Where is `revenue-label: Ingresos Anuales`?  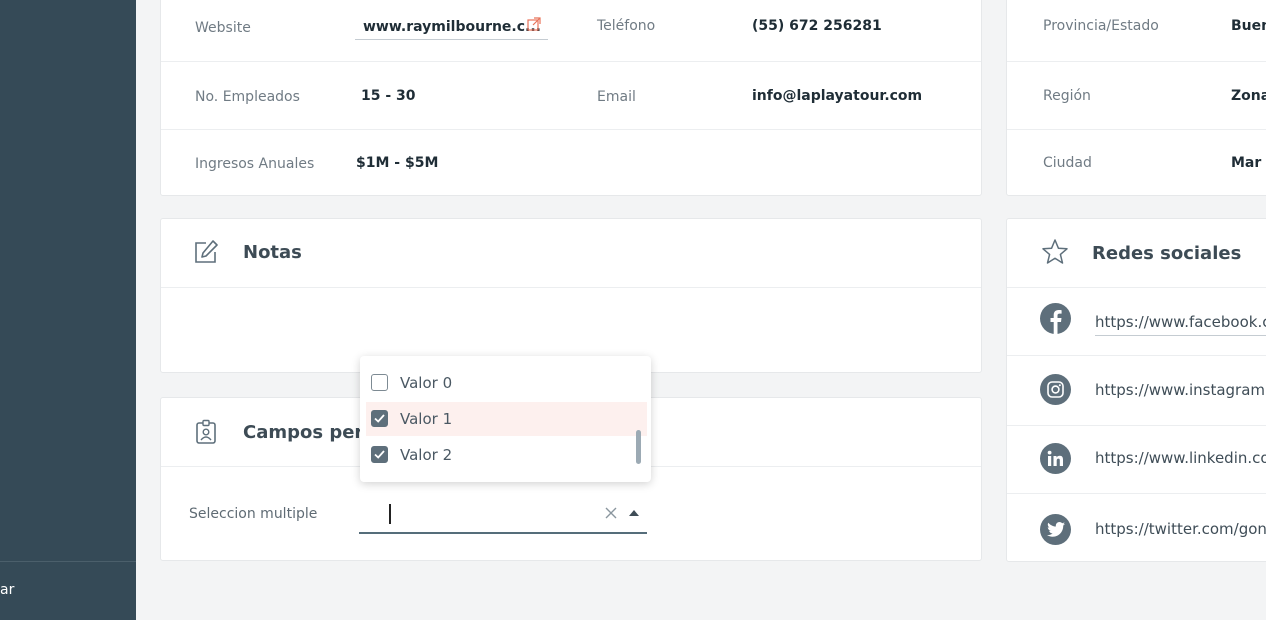 revenue-label: Ingresos Anuales is located at coordinates (255, 164).